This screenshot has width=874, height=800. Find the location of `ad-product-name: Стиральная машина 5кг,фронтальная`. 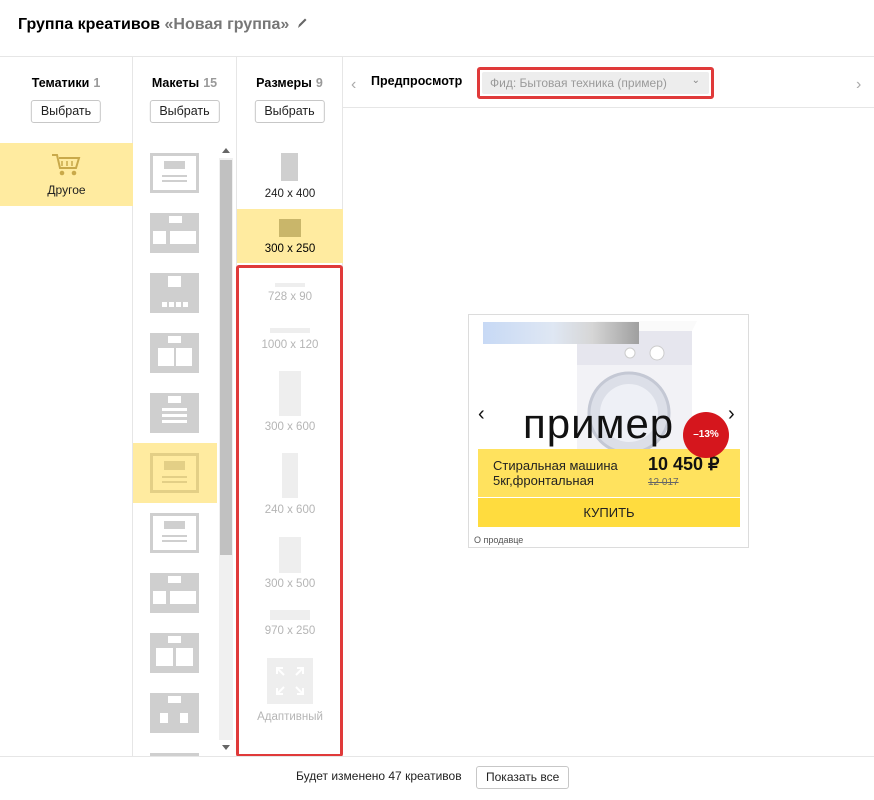

ad-product-name: Стиральная машина 5кг,фронтальная is located at coordinates (555, 473).